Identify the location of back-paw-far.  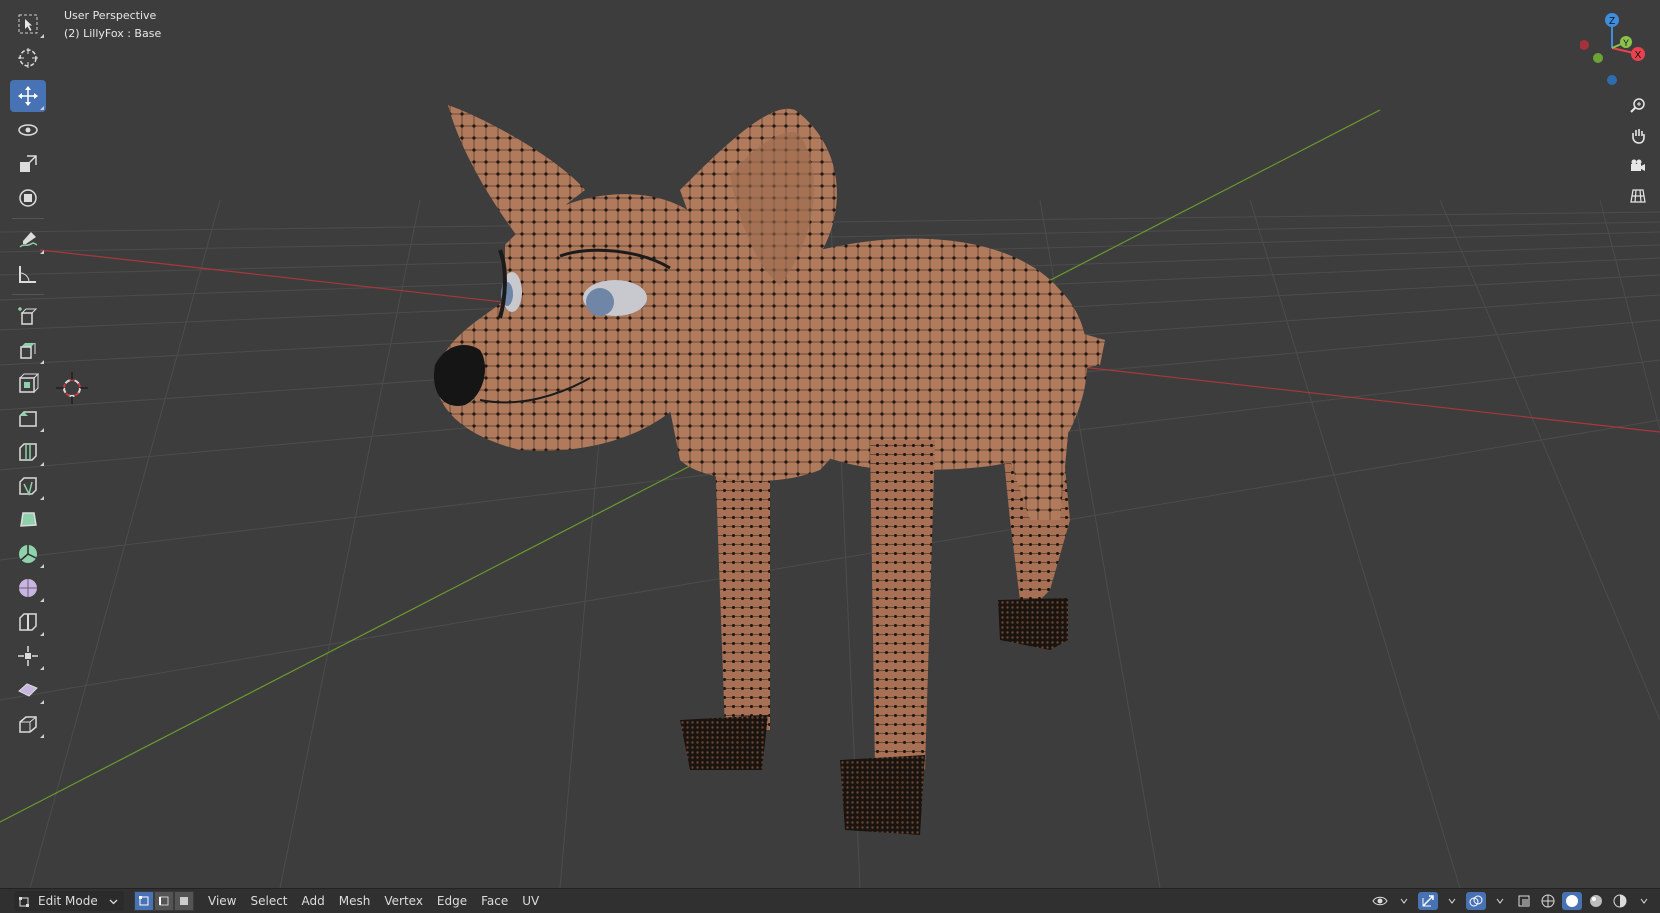
(1033, 624).